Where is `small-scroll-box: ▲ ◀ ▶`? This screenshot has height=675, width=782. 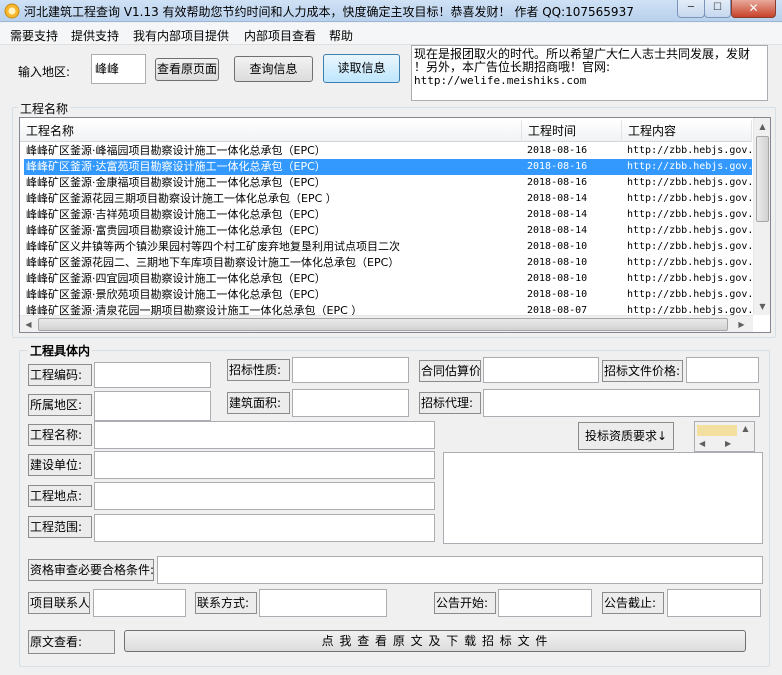
small-scroll-box: ▲ ◀ ▶ is located at coordinates (724, 436).